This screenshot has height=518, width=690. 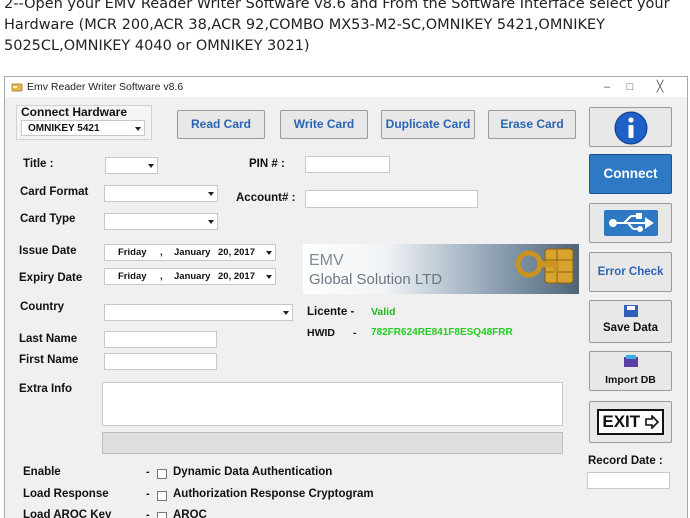 What do you see at coordinates (221, 124) in the screenshot?
I see `read-card-button: Read Card` at bounding box center [221, 124].